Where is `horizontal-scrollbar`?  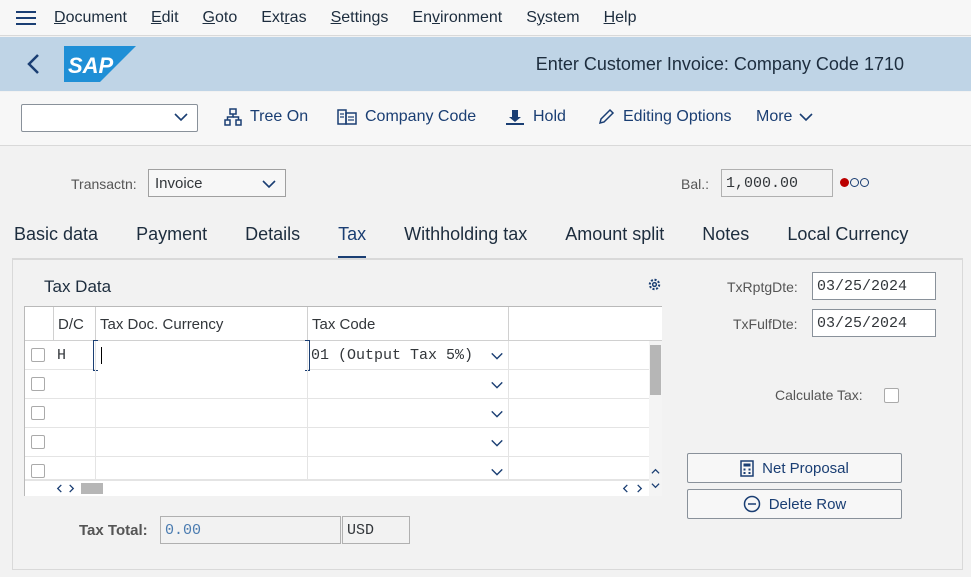
horizontal-scrollbar is located at coordinates (337, 488).